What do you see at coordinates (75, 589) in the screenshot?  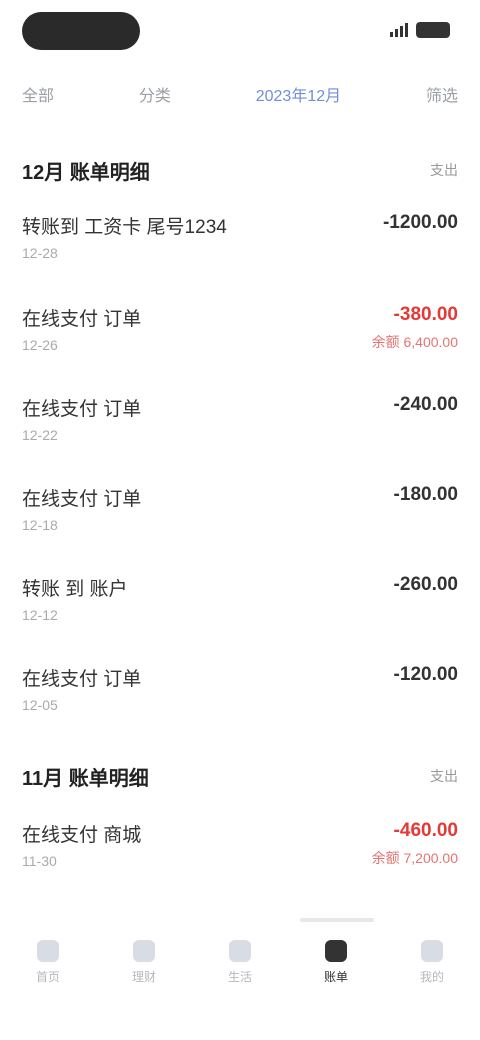 I see `row-title: 转账 到 账户` at bounding box center [75, 589].